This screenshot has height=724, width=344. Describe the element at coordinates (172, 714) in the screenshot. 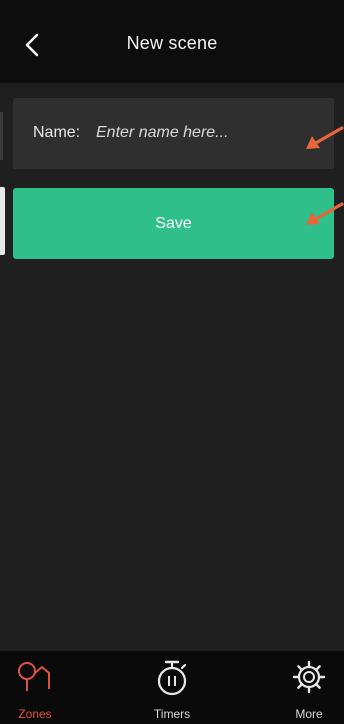

I see `tab-label-timers: Timers` at that location.